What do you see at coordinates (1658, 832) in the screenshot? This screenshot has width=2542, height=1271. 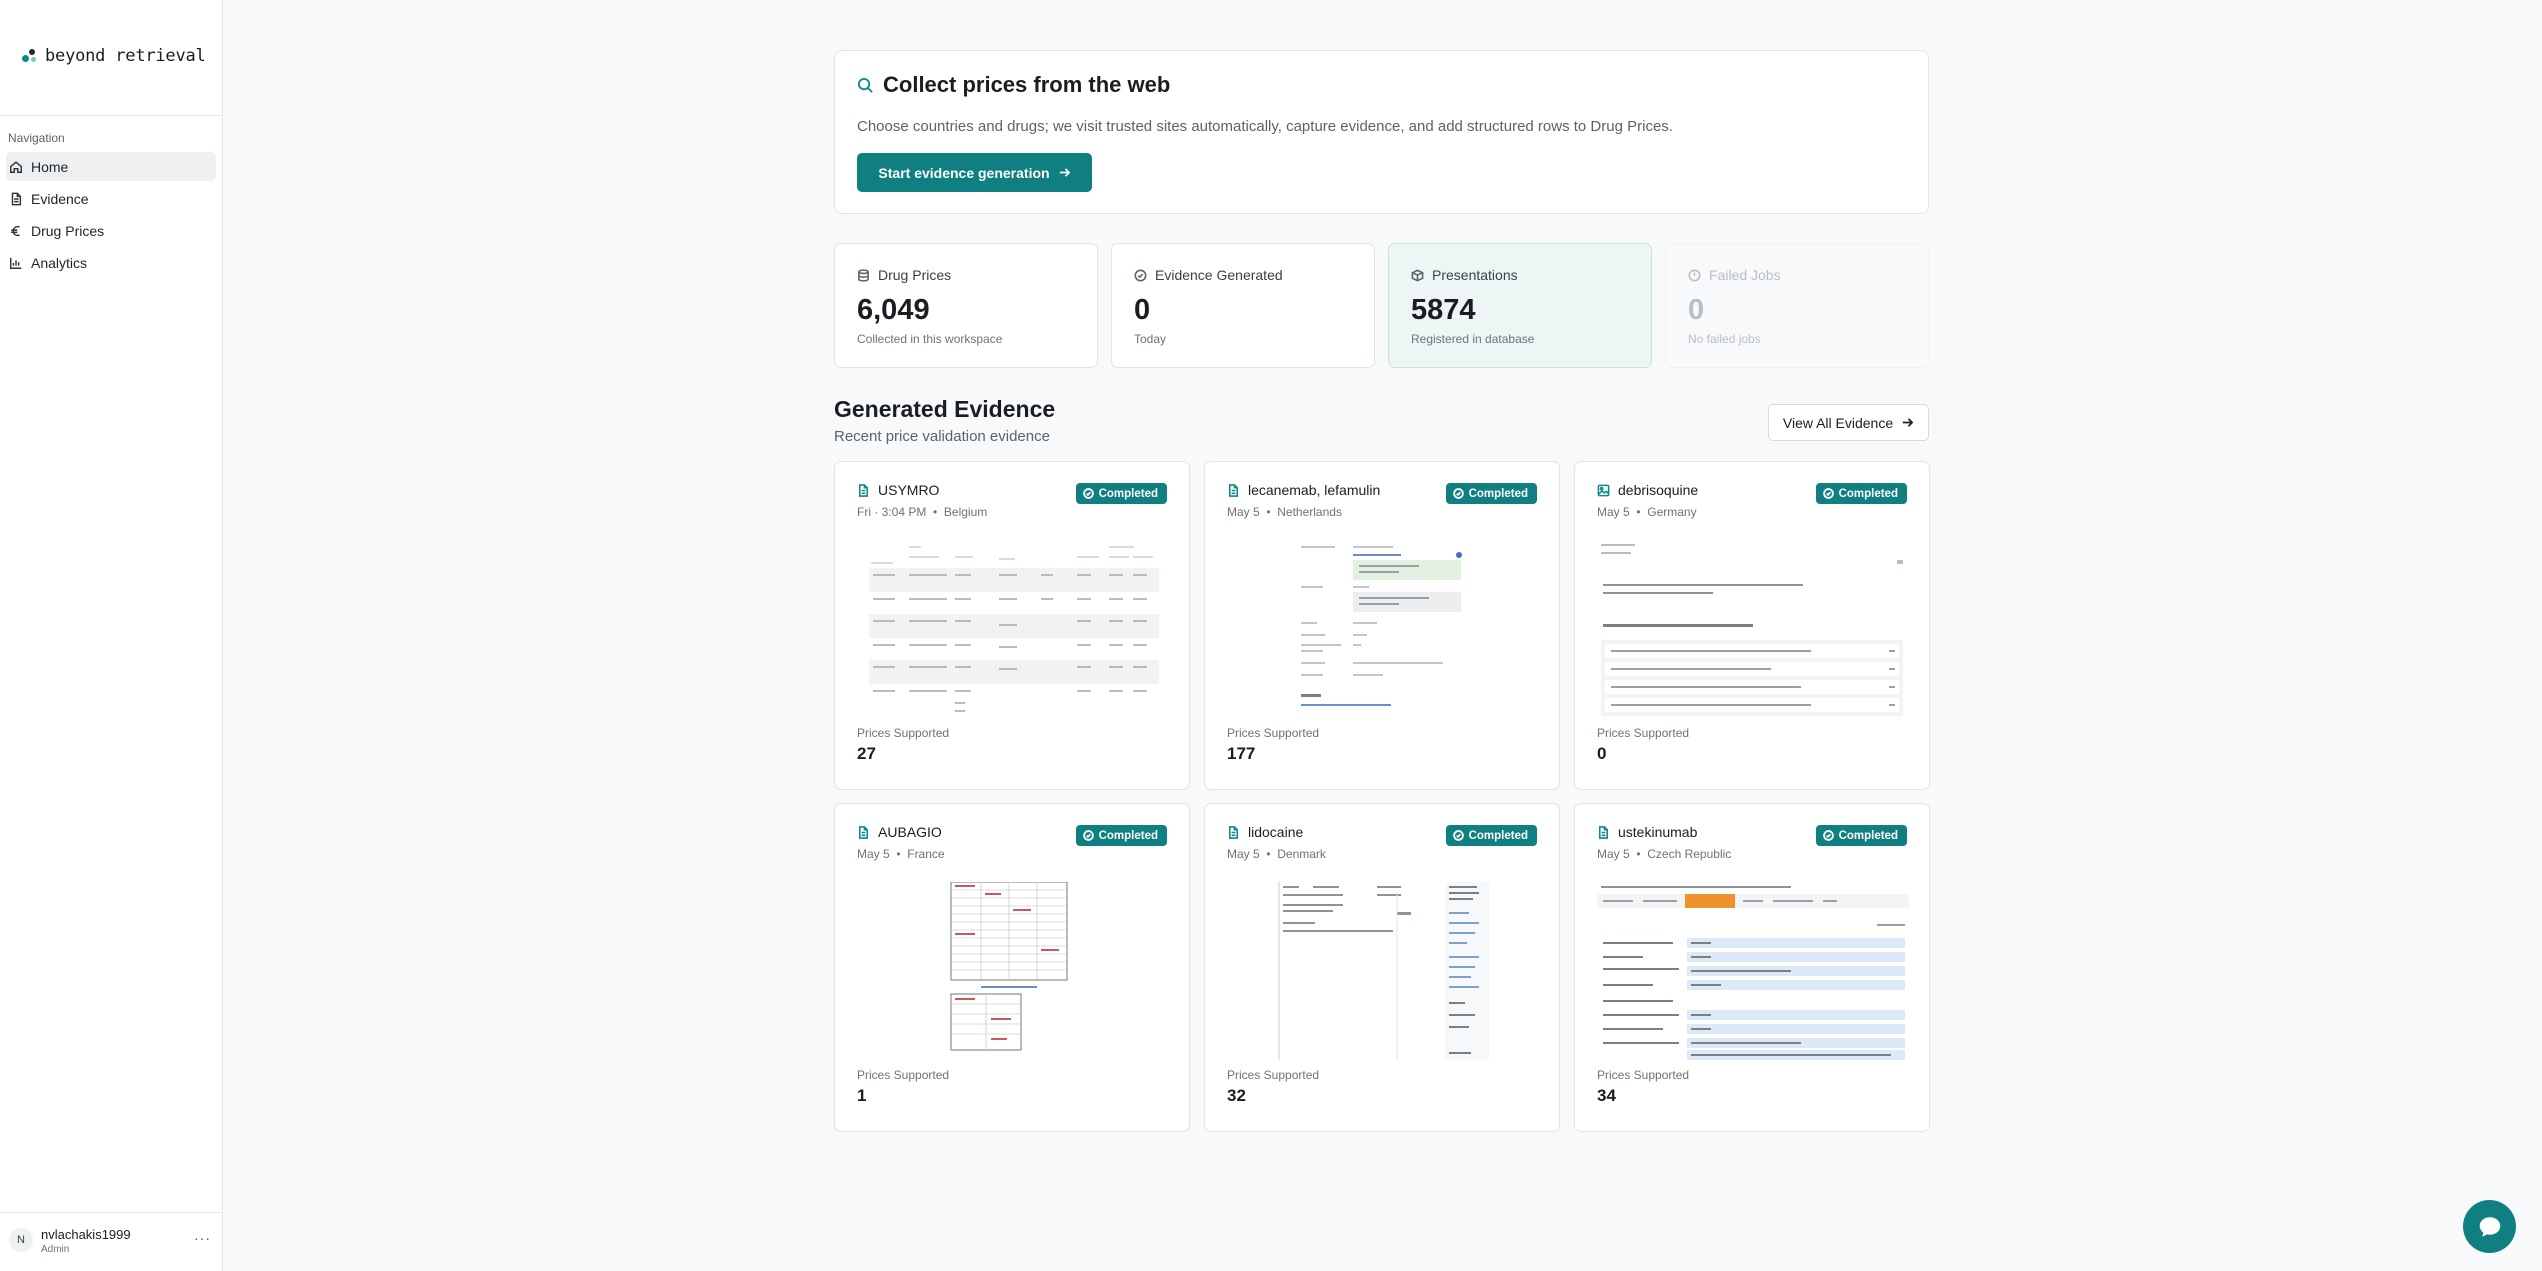 I see `card-title: ustekinumab` at bounding box center [1658, 832].